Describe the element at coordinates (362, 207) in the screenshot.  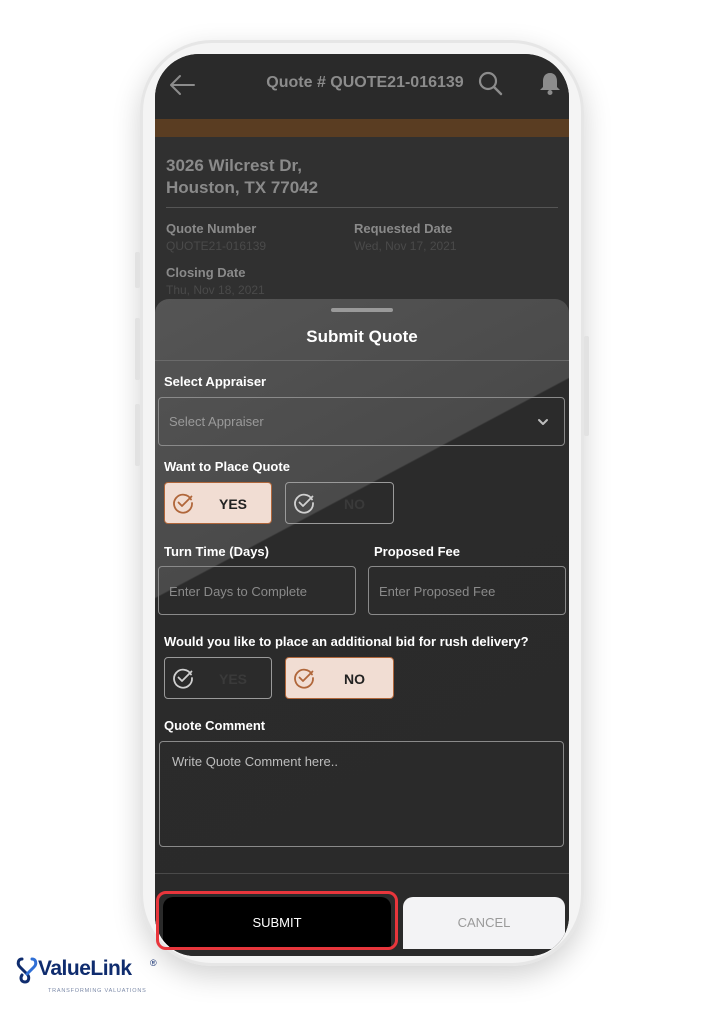
I see `card-divider` at that location.